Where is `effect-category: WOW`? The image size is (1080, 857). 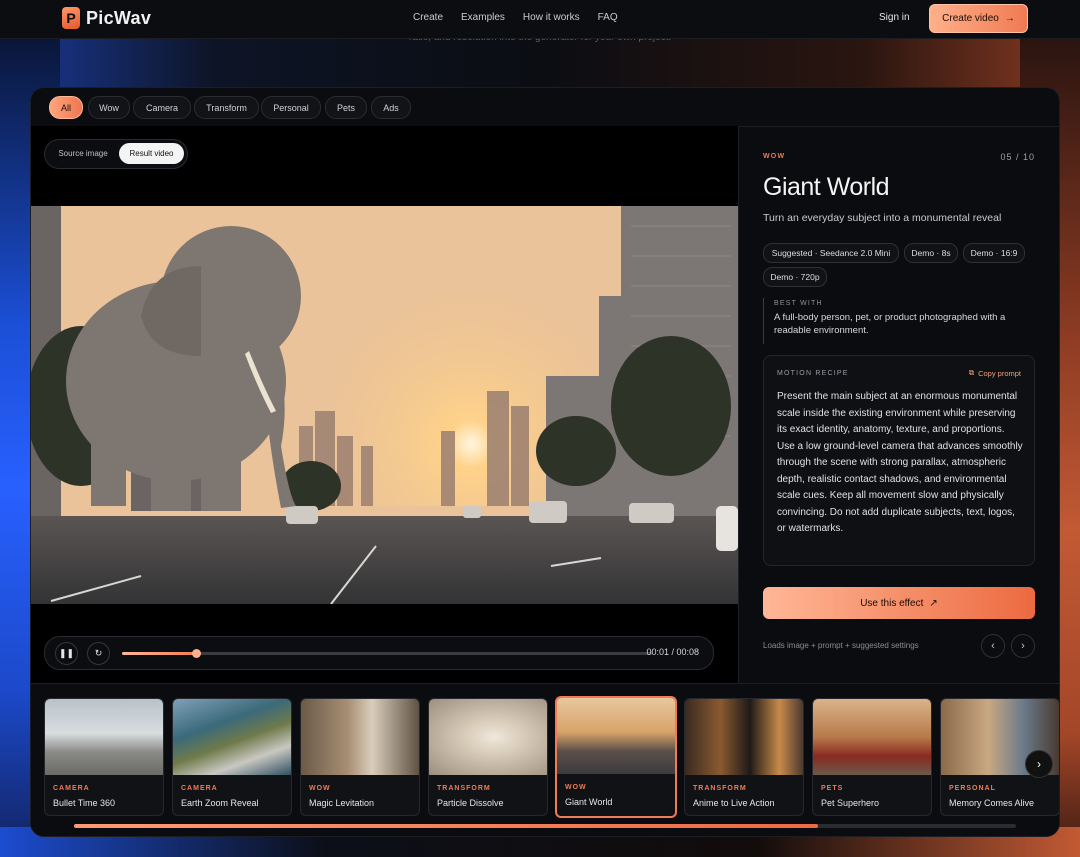
effect-category: WOW is located at coordinates (774, 156).